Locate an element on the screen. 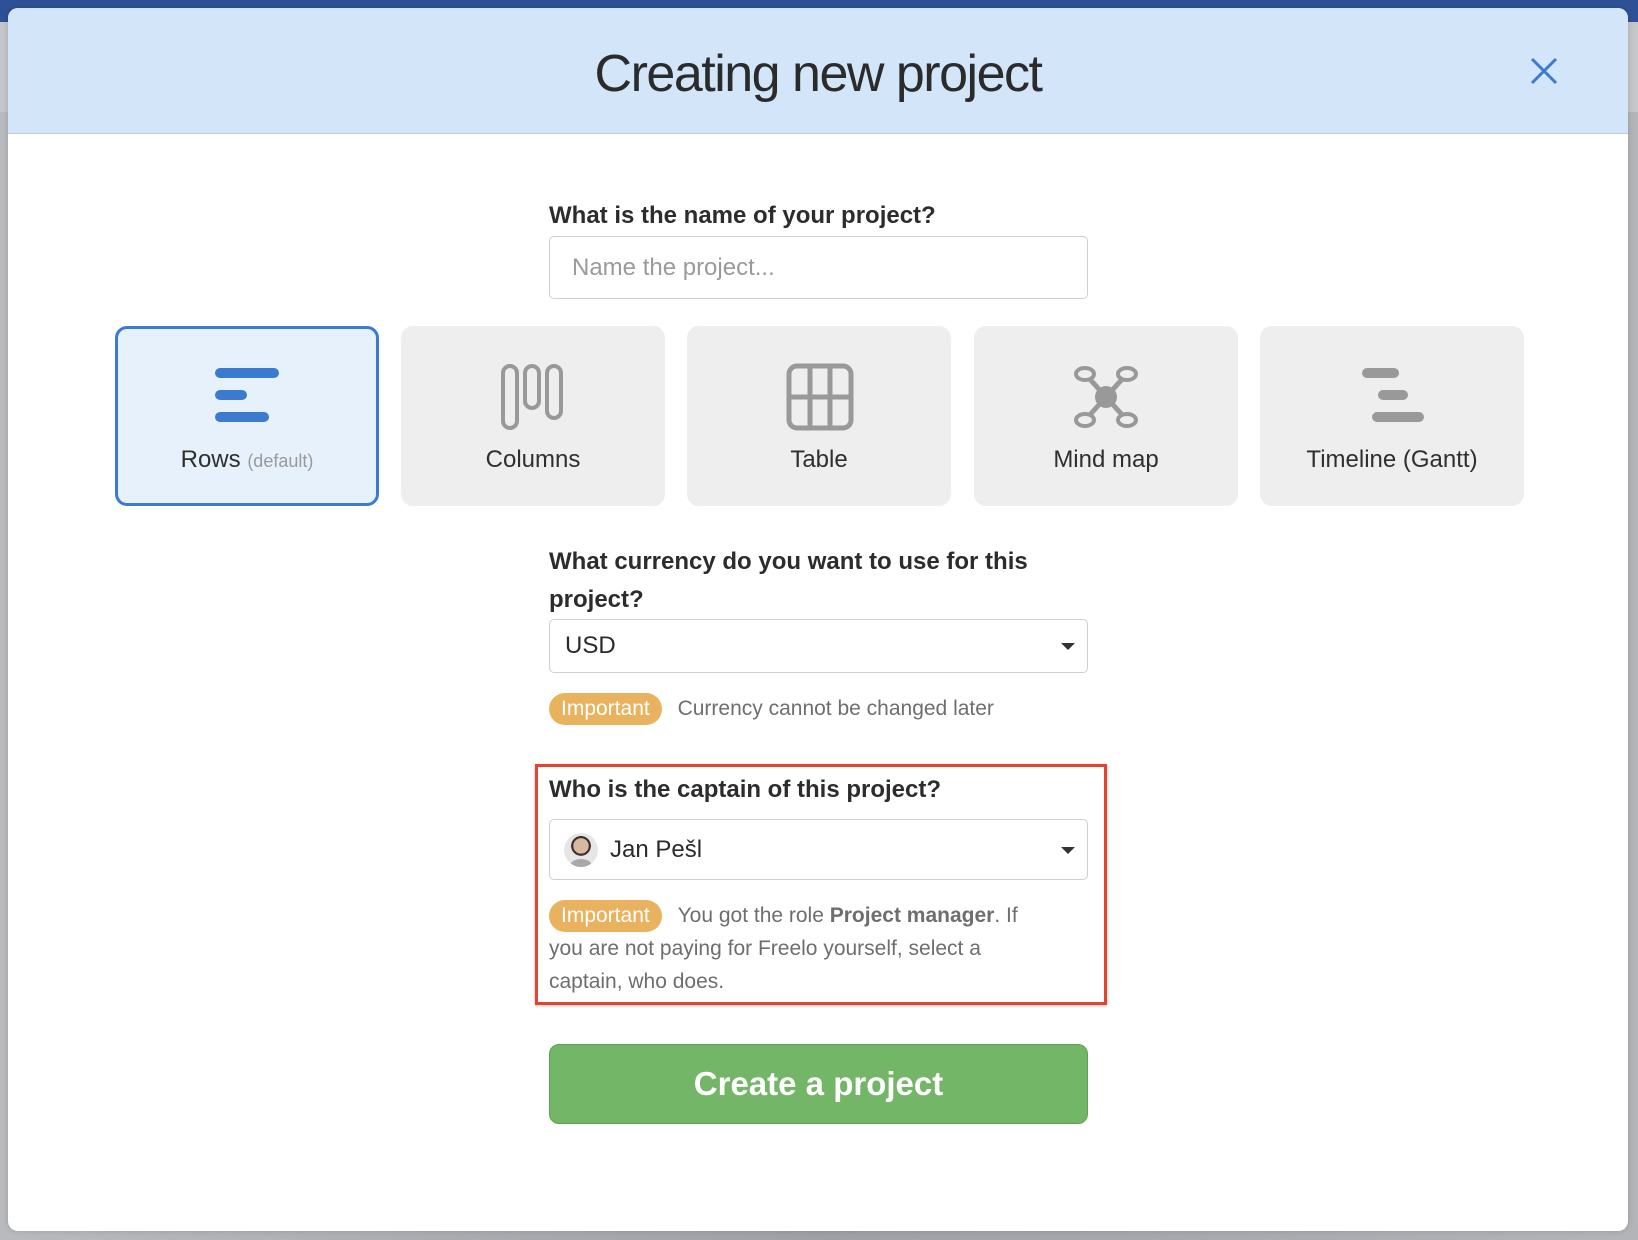  captain-value: Jan Pešl is located at coordinates (656, 849).